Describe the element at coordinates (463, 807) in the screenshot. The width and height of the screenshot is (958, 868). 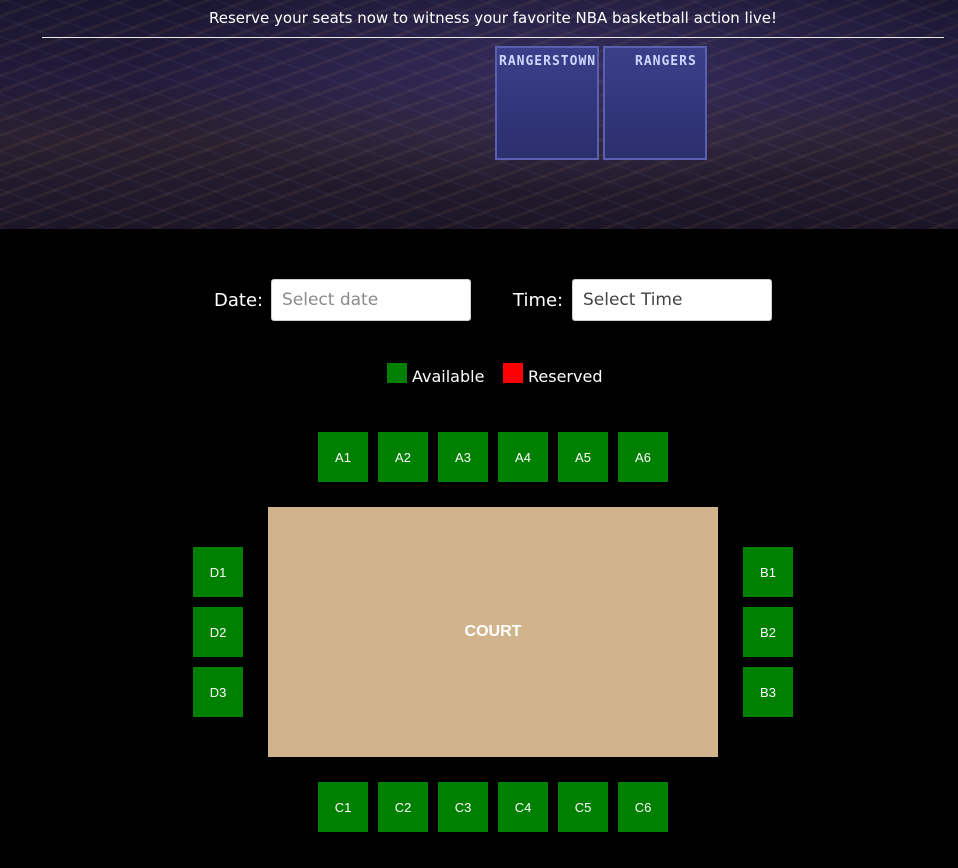
I see `seat-c3: C3` at that location.